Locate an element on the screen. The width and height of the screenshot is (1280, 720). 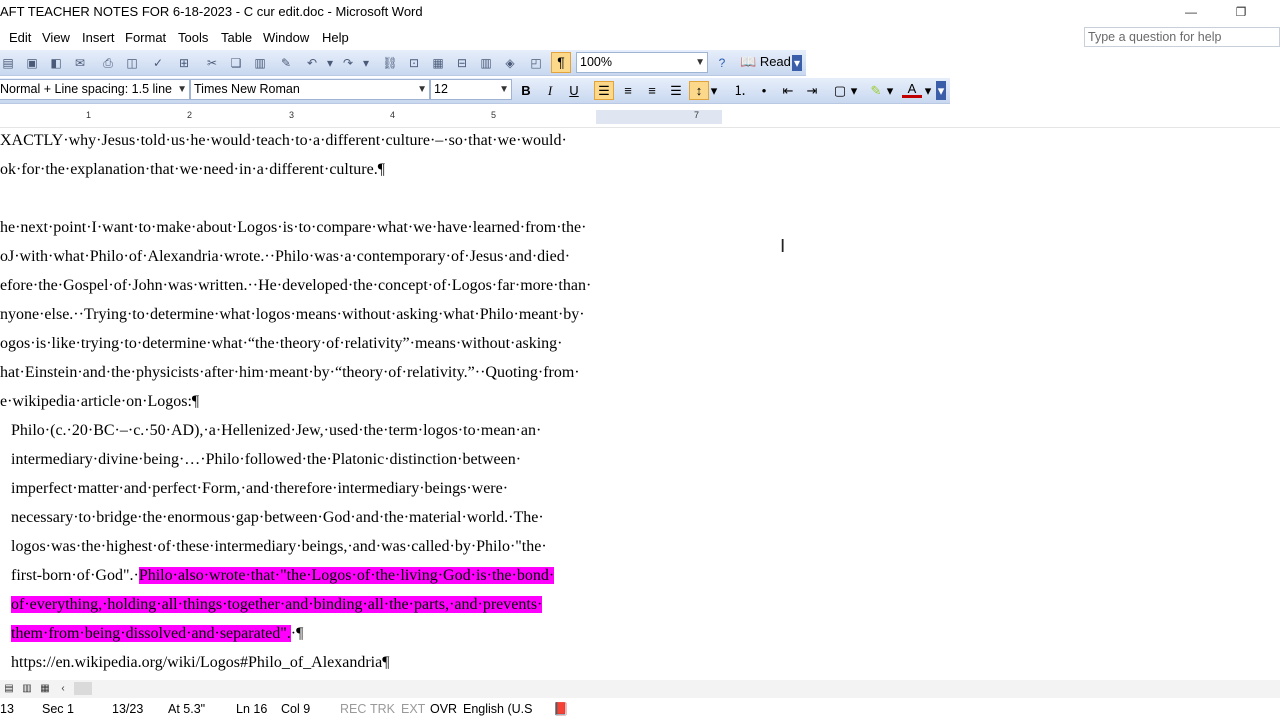
ruler-number: 4 is located at coordinates (393, 115).